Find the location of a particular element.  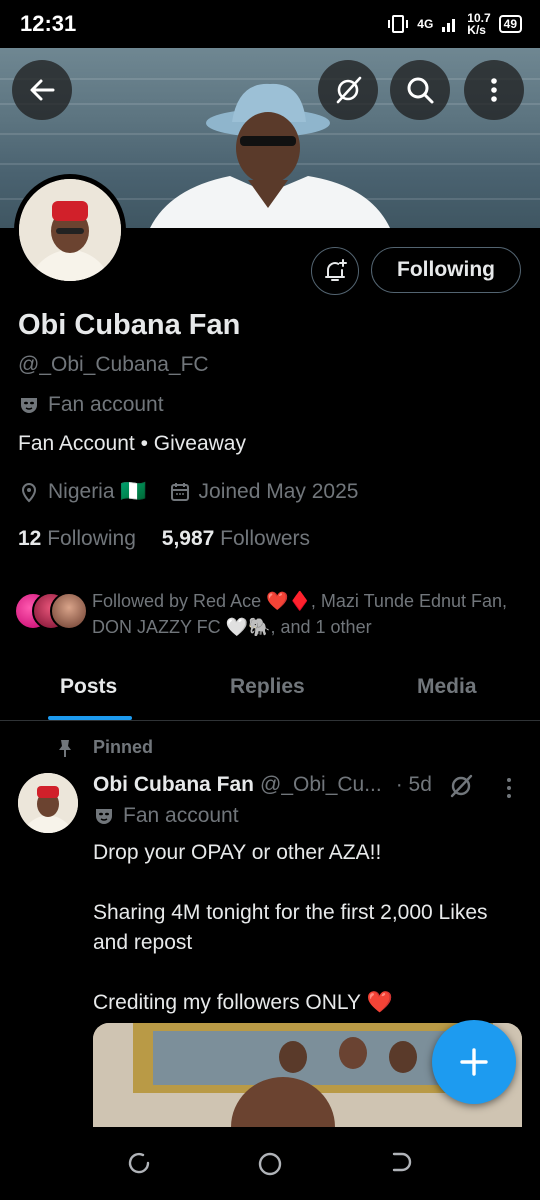

pin-icon is located at coordinates (65, 748).